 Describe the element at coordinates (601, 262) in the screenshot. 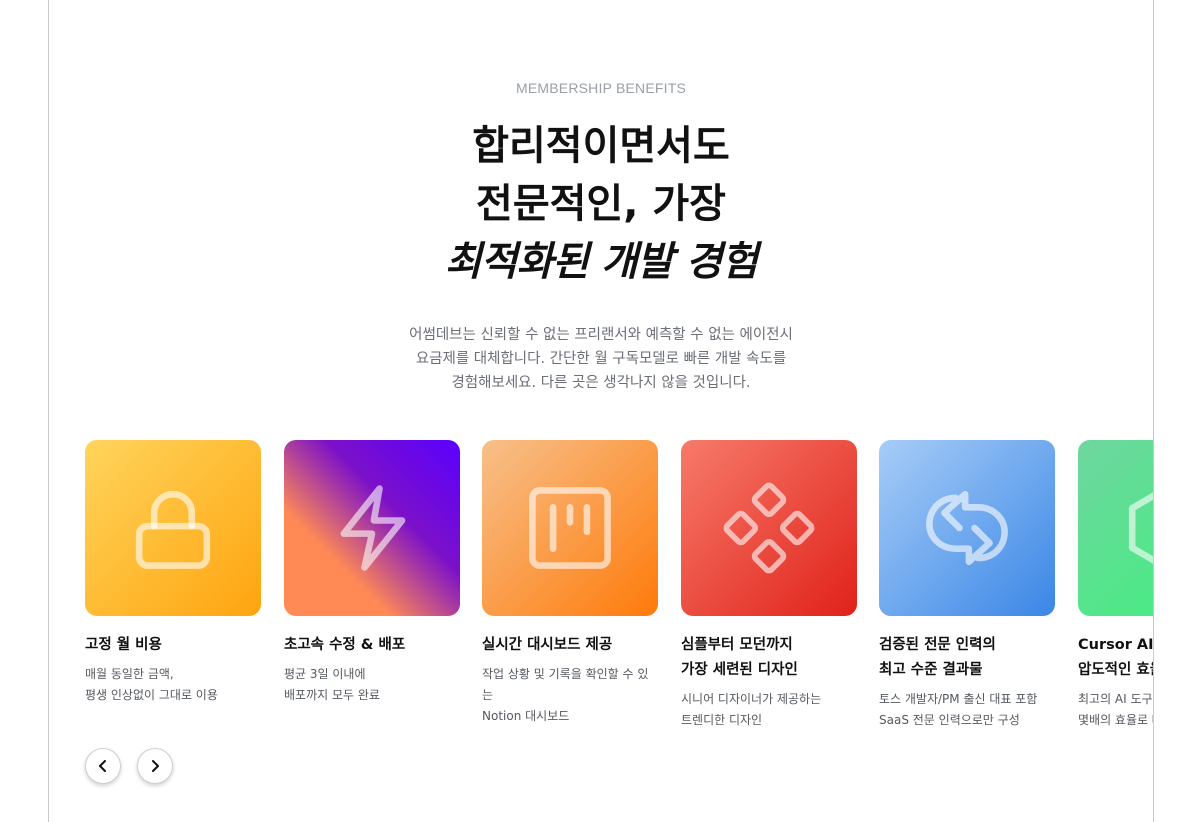

I see `headline-line-3: 최적화된 개발 경험` at that location.